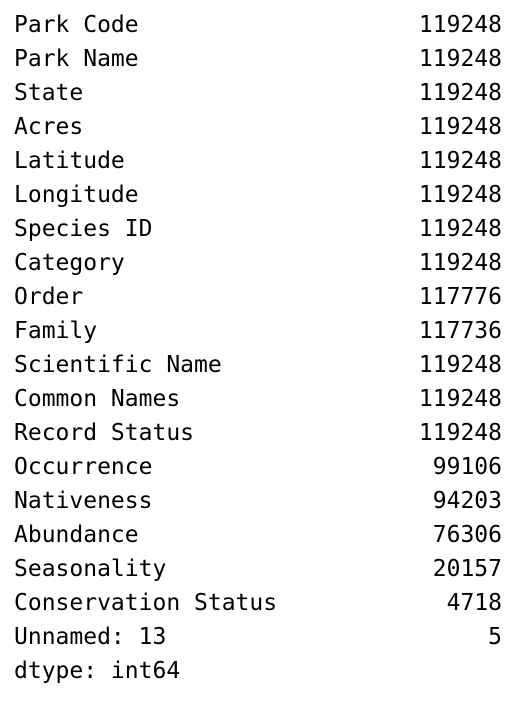  Describe the element at coordinates (258, 127) in the screenshot. I see `series-row-acres: Acres 119248` at that location.